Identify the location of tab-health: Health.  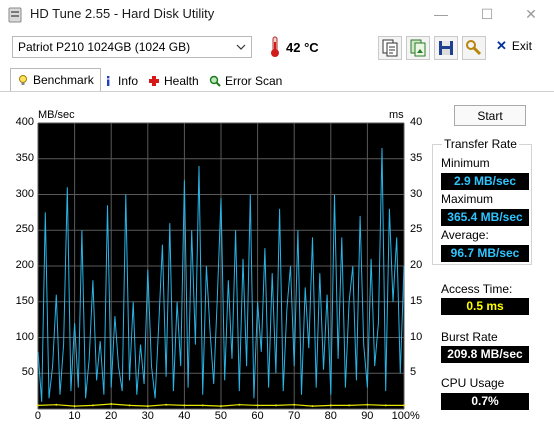
(173, 81).